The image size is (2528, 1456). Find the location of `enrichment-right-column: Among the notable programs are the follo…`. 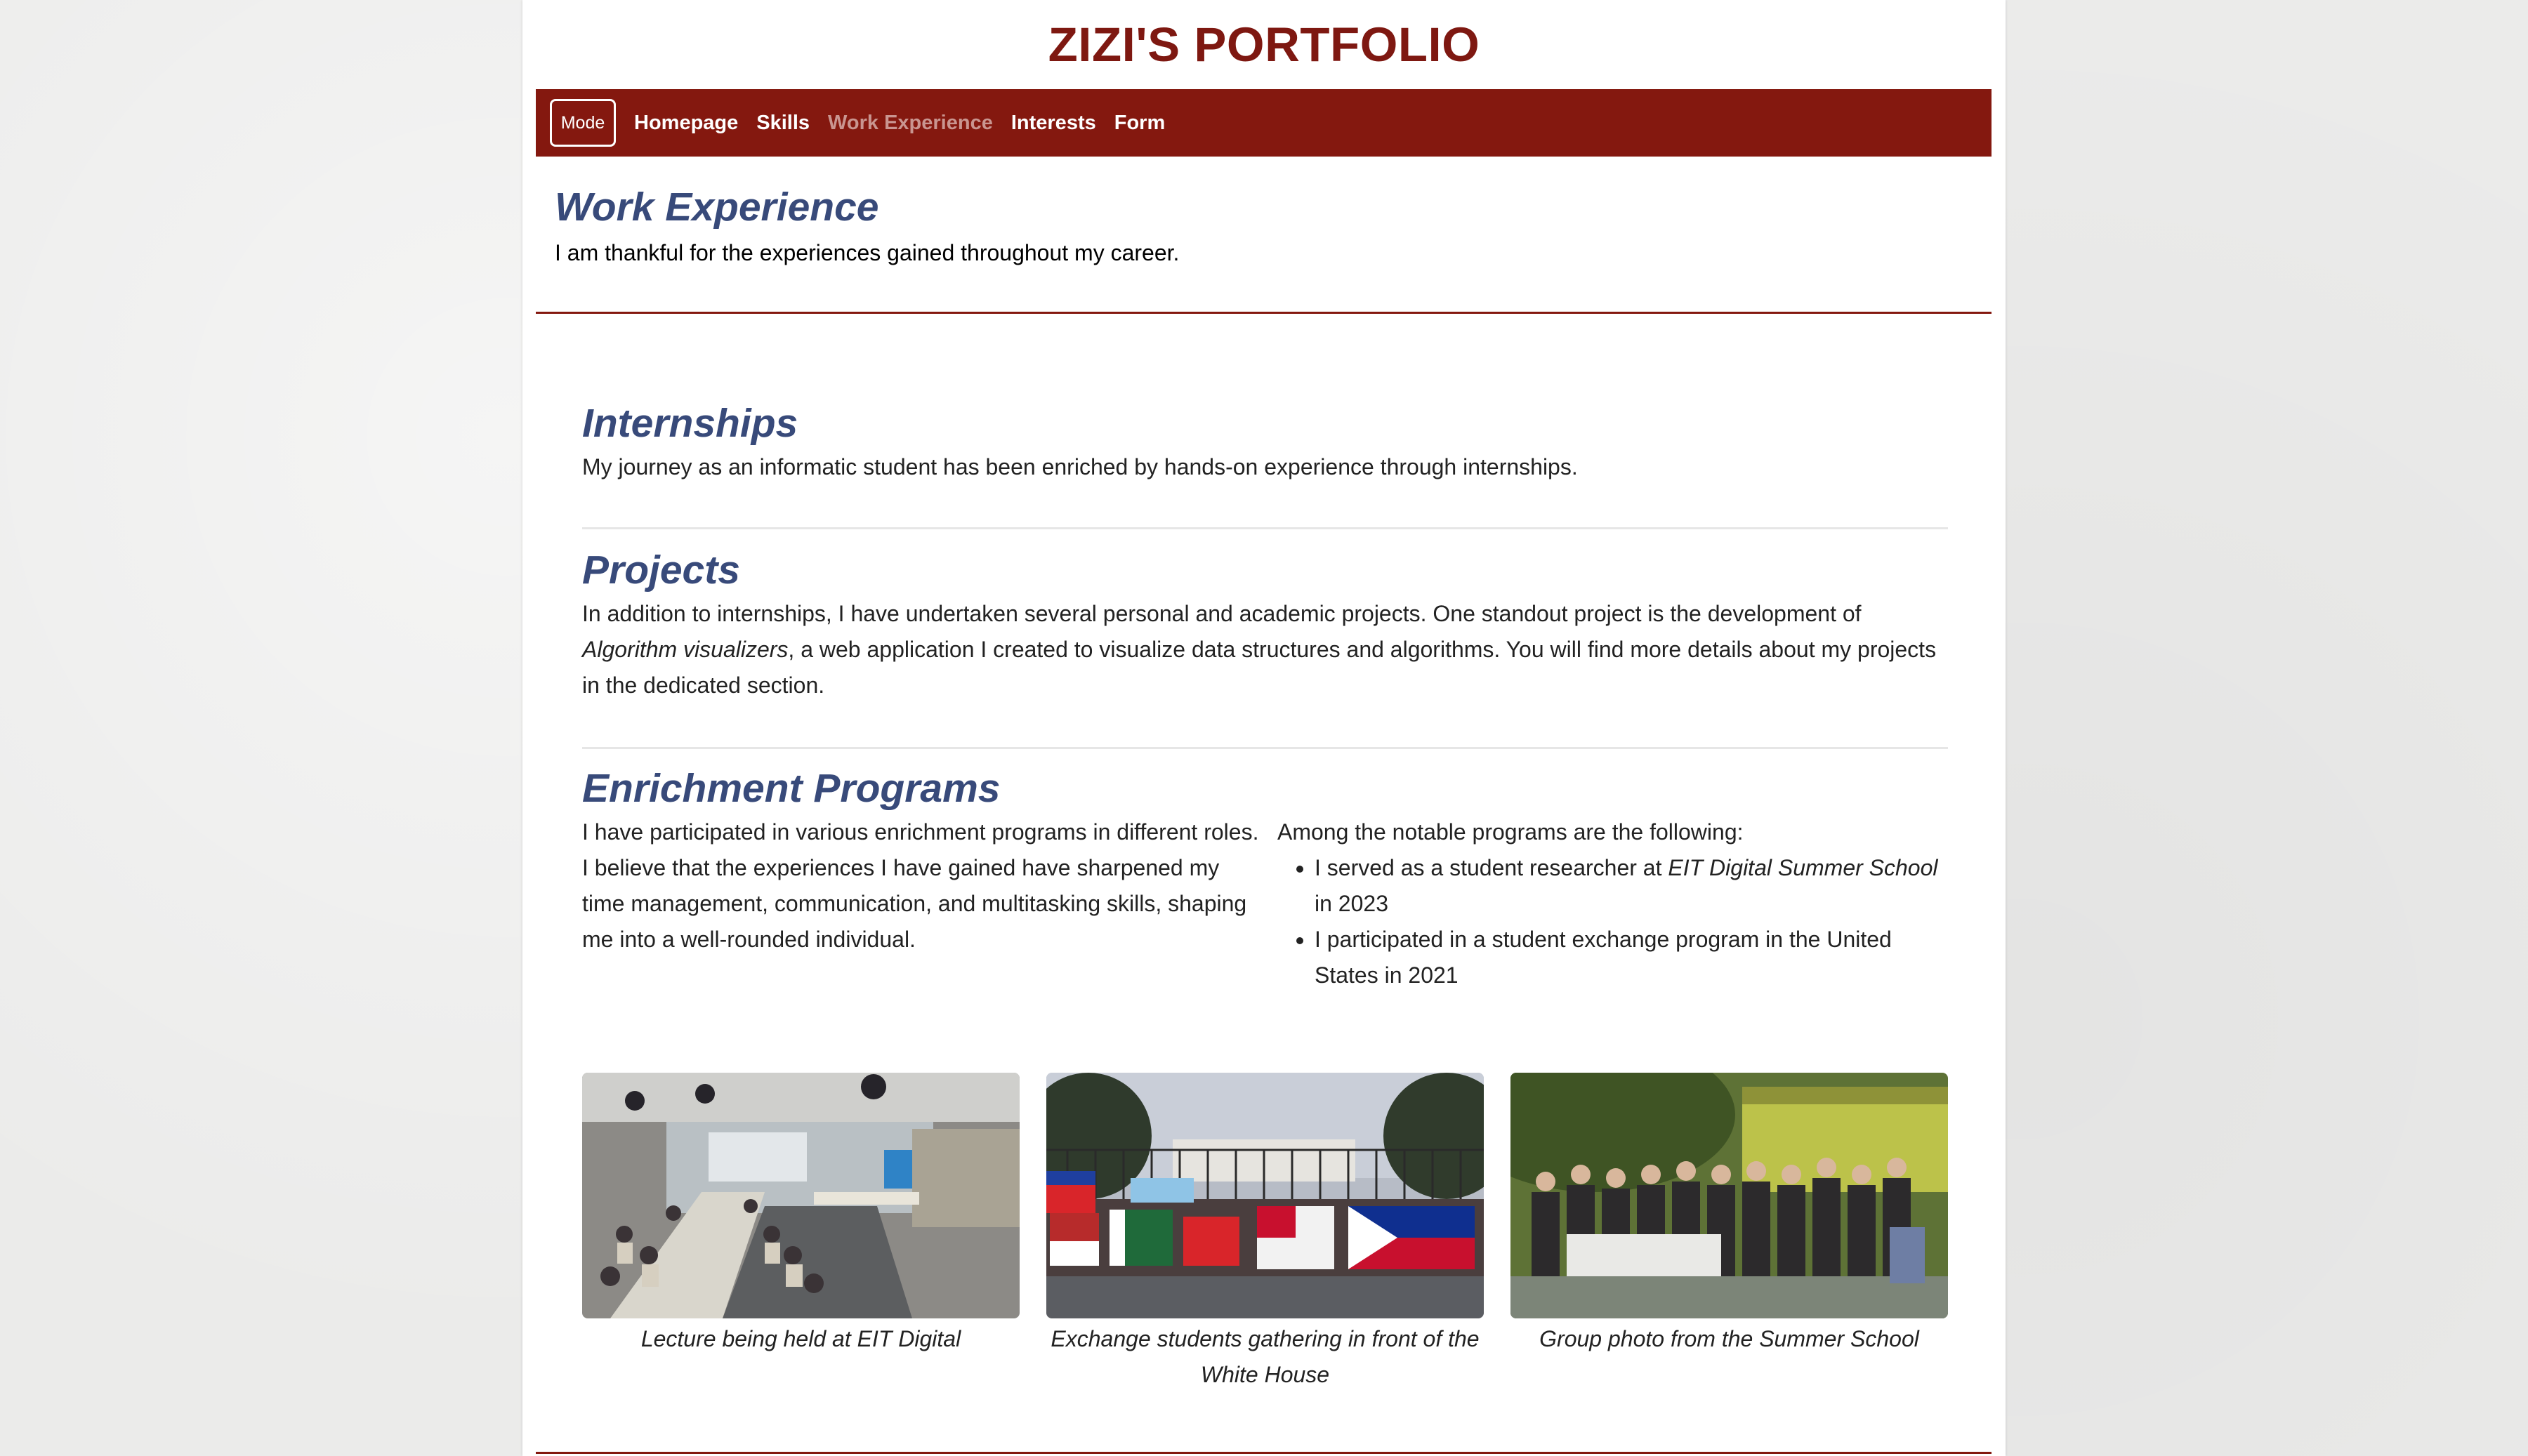

enrichment-right-column: Among the notable programs are the follo… is located at coordinates (1612, 904).